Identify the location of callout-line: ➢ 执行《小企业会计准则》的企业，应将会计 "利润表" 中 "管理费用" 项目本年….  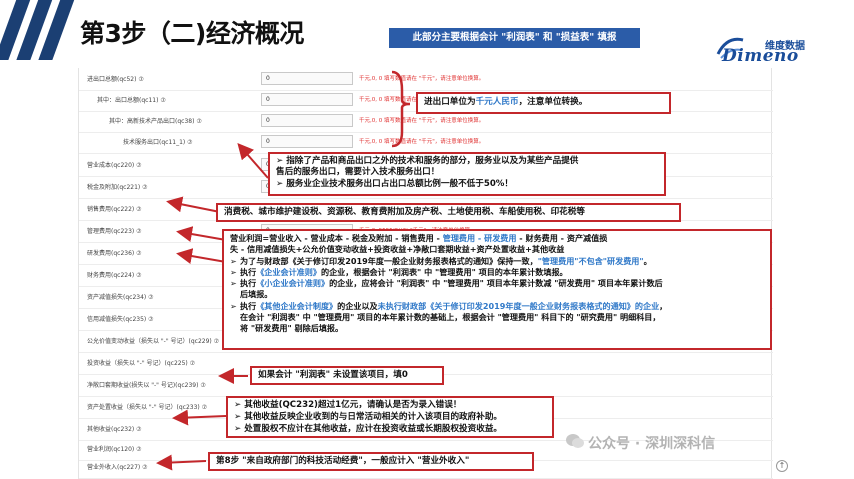
(446, 283).